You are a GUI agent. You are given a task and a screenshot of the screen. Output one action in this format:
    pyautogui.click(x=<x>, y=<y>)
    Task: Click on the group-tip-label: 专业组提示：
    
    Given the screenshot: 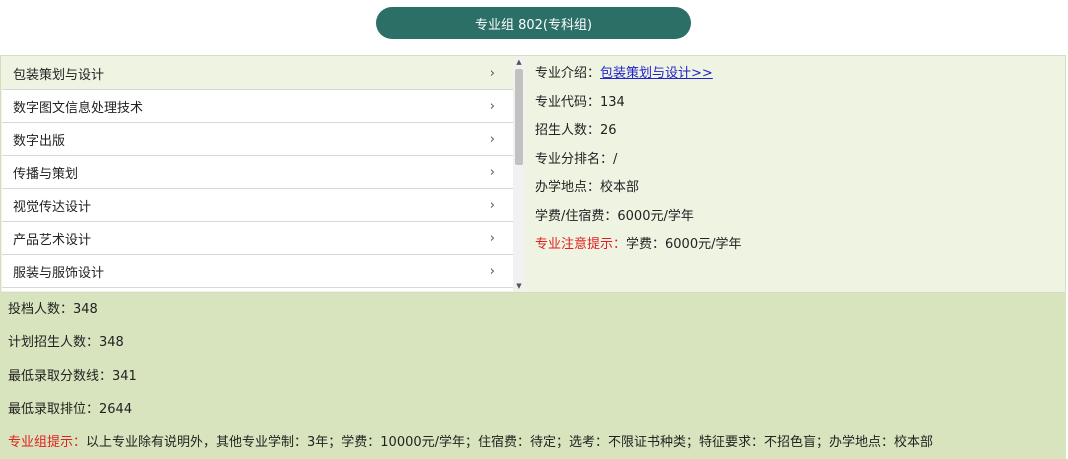 What is the action you would take?
    pyautogui.click(x=47, y=443)
    